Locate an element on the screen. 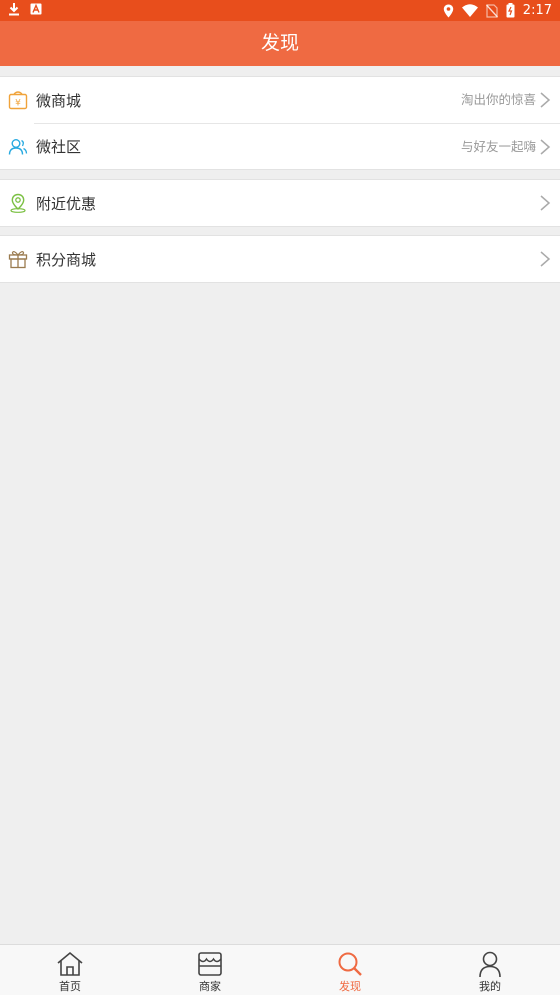 The width and height of the screenshot is (560, 995). bottom-tab-bar: 首页 商家 发现 我的 is located at coordinates (280, 969).